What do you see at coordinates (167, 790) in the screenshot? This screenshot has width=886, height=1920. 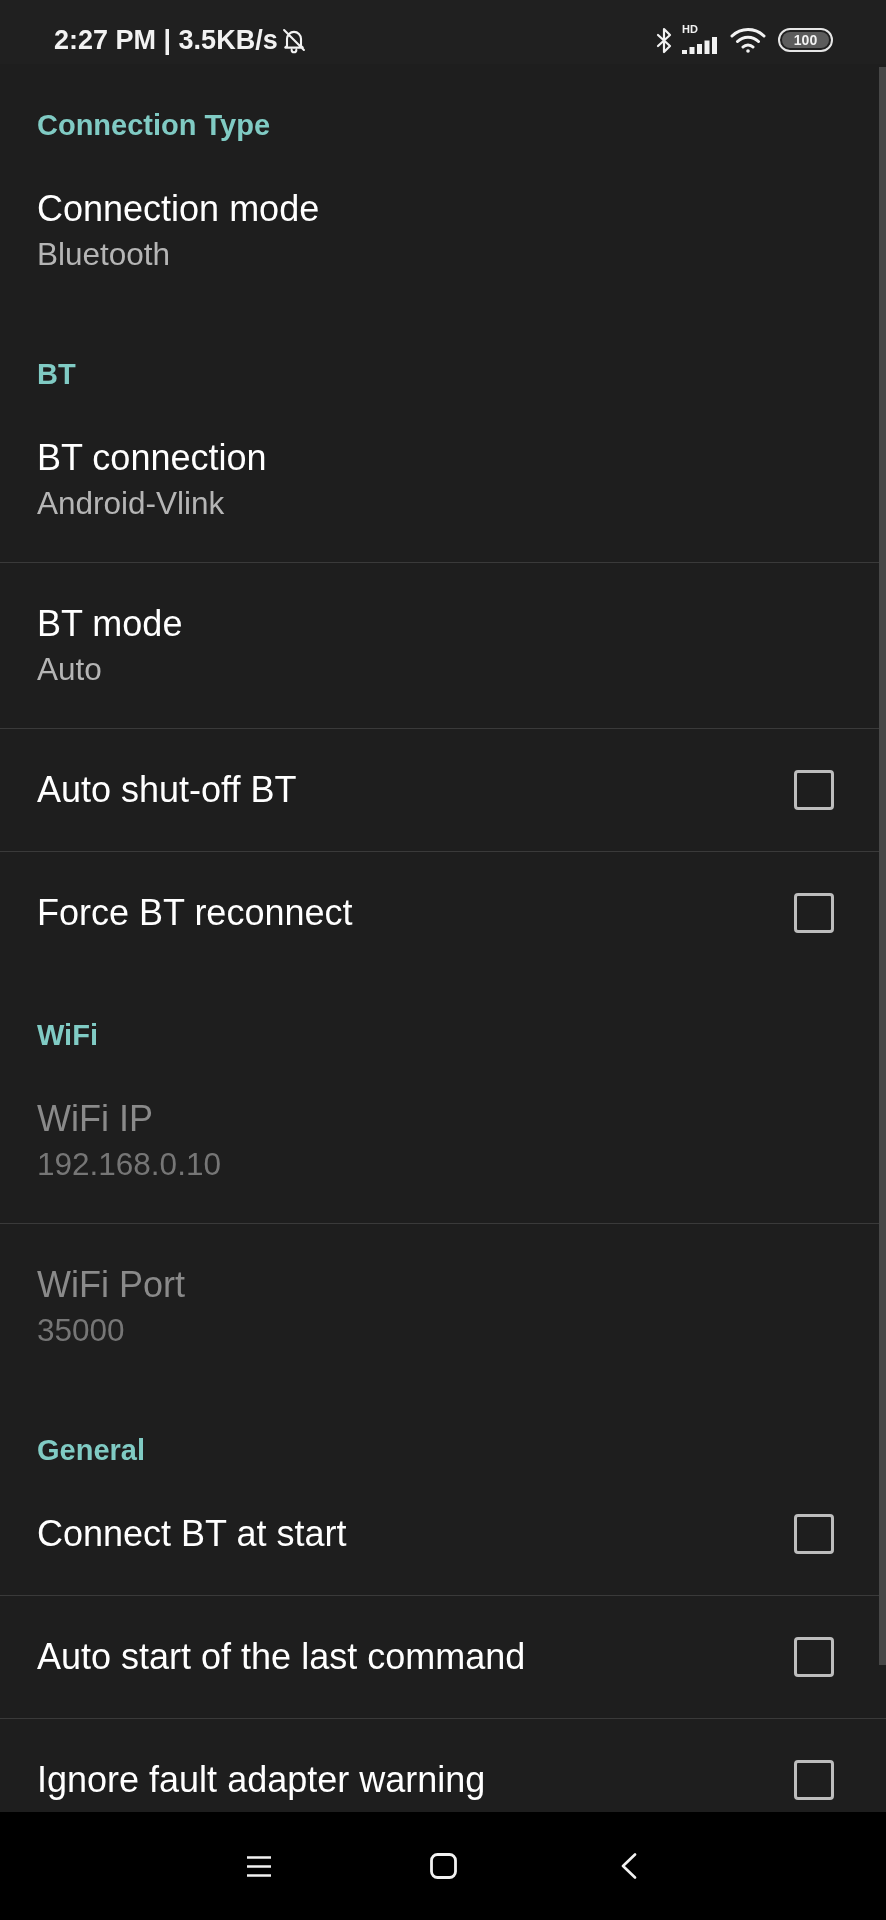 I see `setting-title: Auto shut-off BT` at bounding box center [167, 790].